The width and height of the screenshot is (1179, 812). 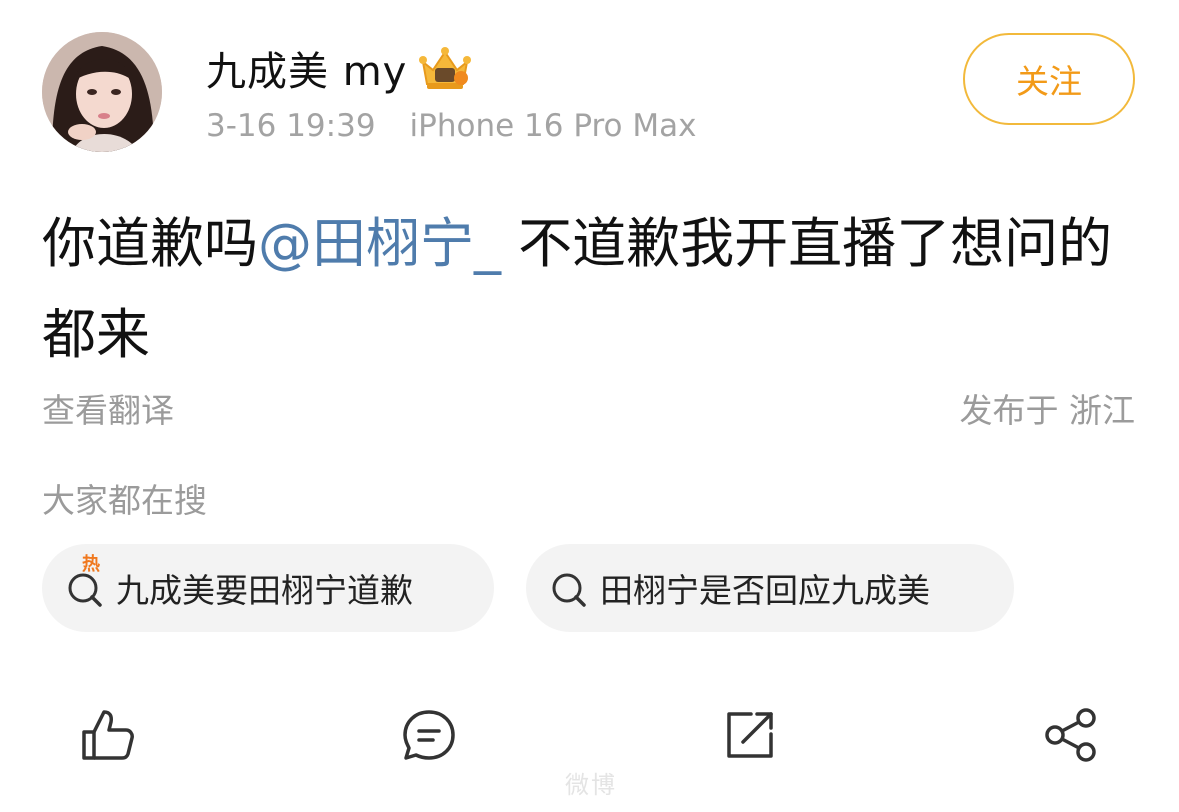 I want to click on search-chip-2: 田栩宁是否回应九成美, so click(x=770, y=588).